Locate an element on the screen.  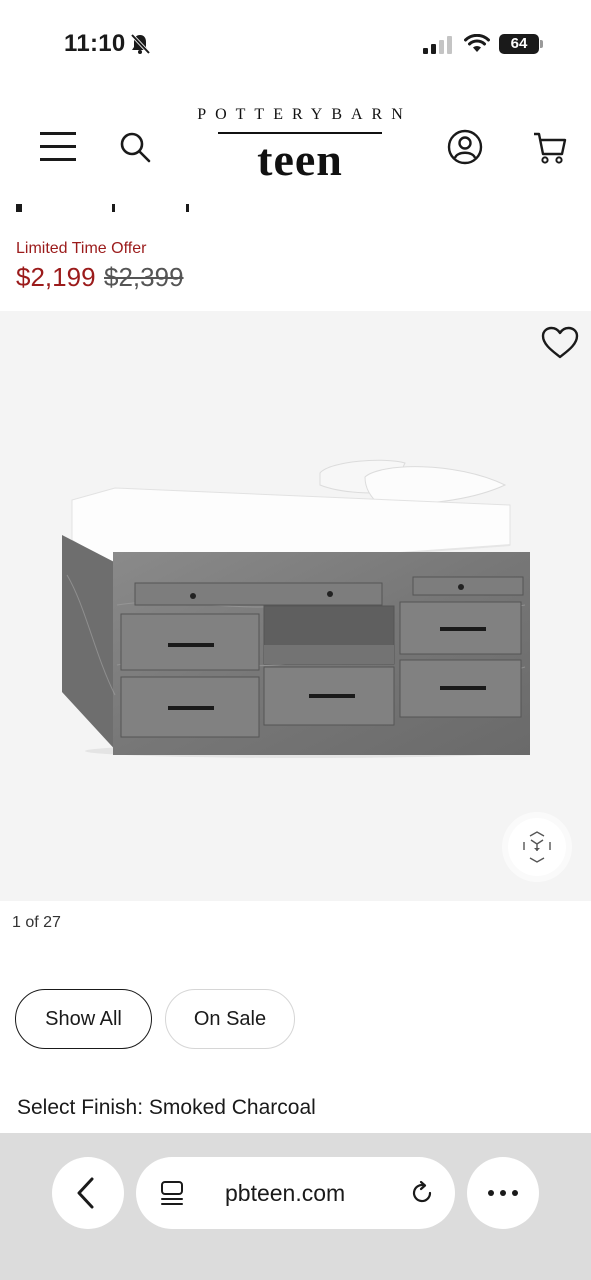
more-options-button is located at coordinates (503, 1193).